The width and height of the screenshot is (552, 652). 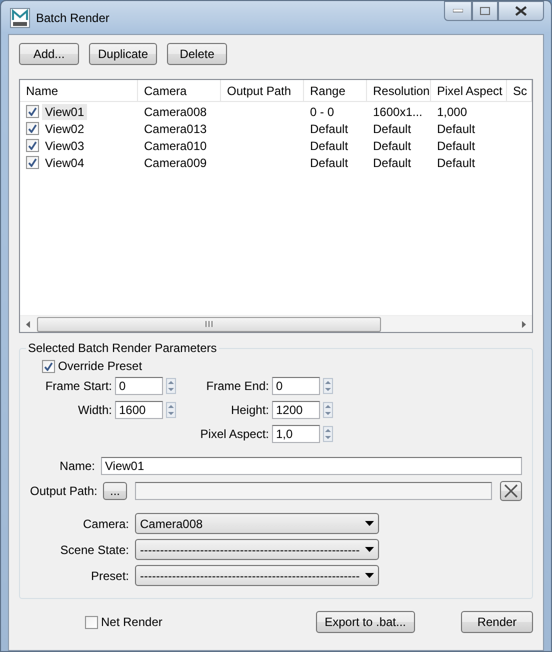 What do you see at coordinates (139, 410) in the screenshot?
I see `number-field: 1600` at bounding box center [139, 410].